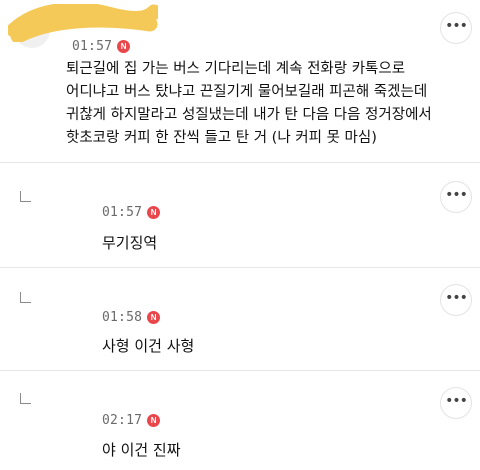 Image resolution: width=480 pixels, height=470 pixels. I want to click on reply-text: 야 이건 진짜, so click(141, 450).